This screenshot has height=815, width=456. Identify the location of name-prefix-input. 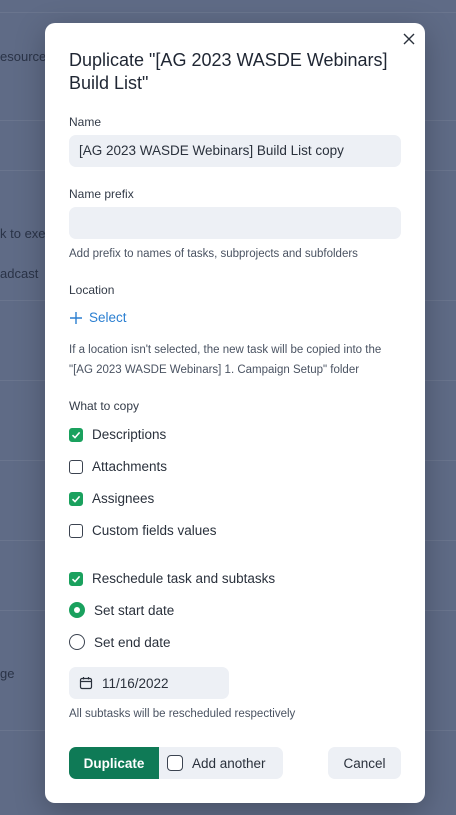
(235, 223).